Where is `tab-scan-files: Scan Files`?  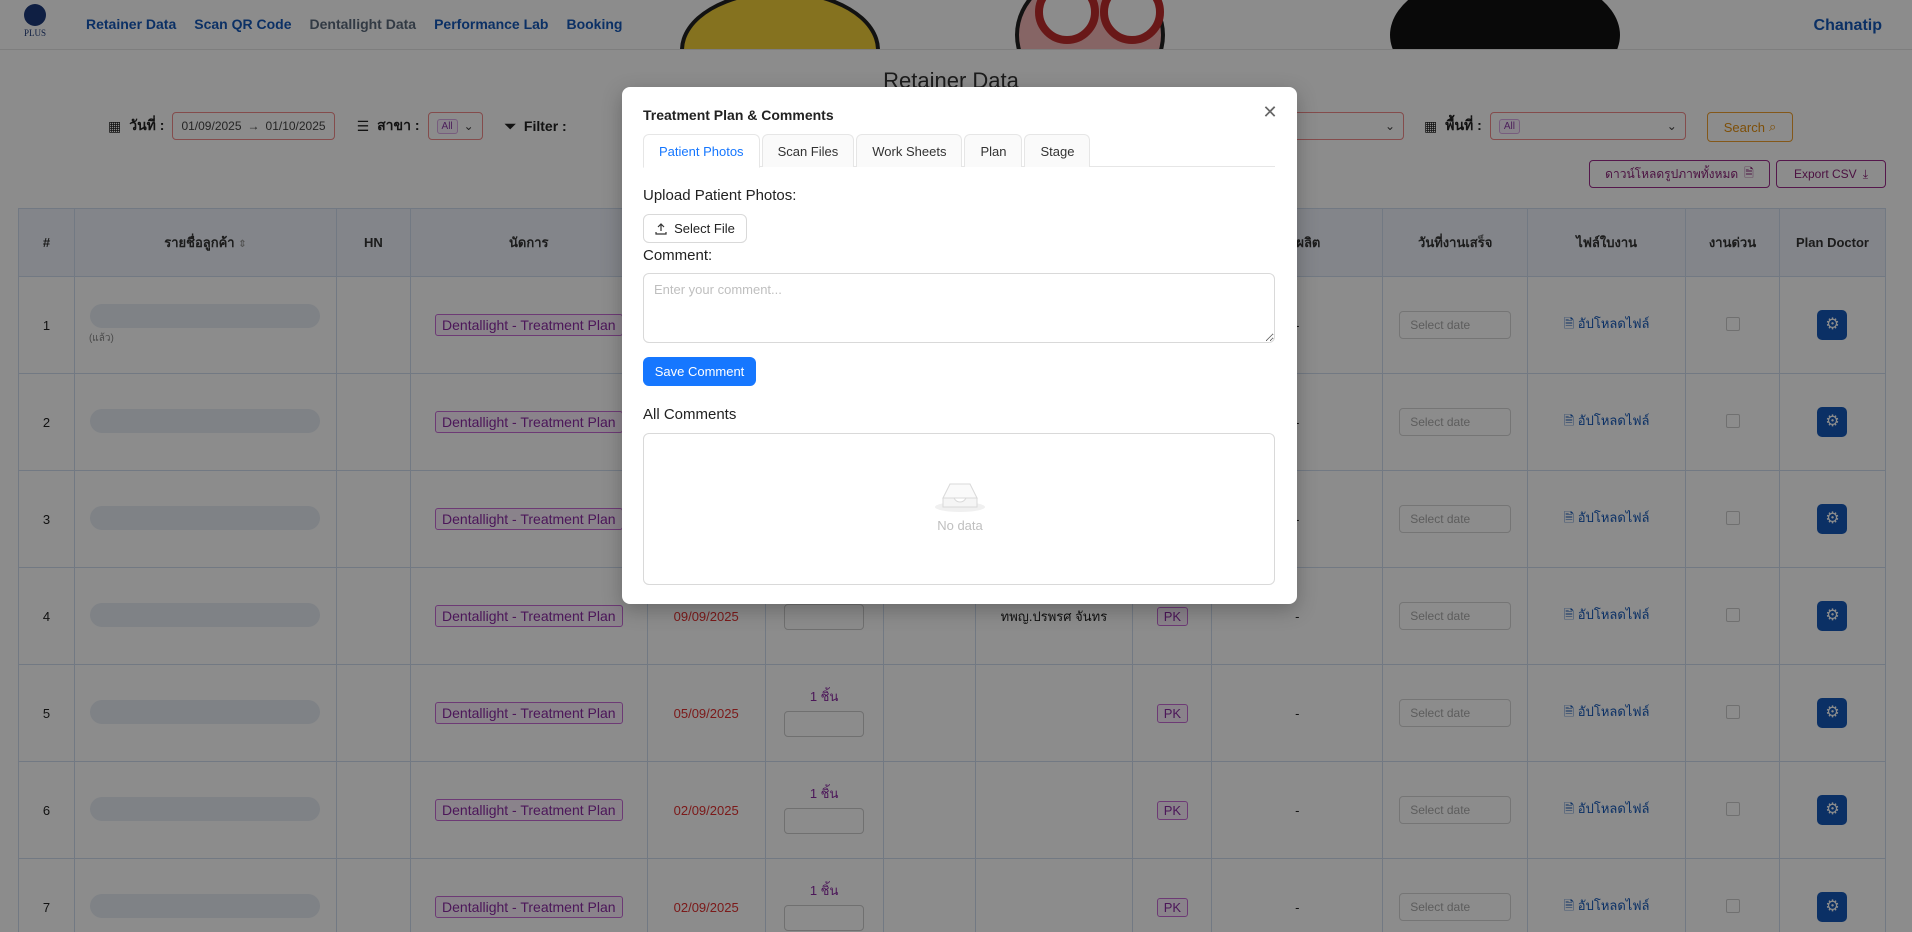 tab-scan-files: Scan Files is located at coordinates (808, 150).